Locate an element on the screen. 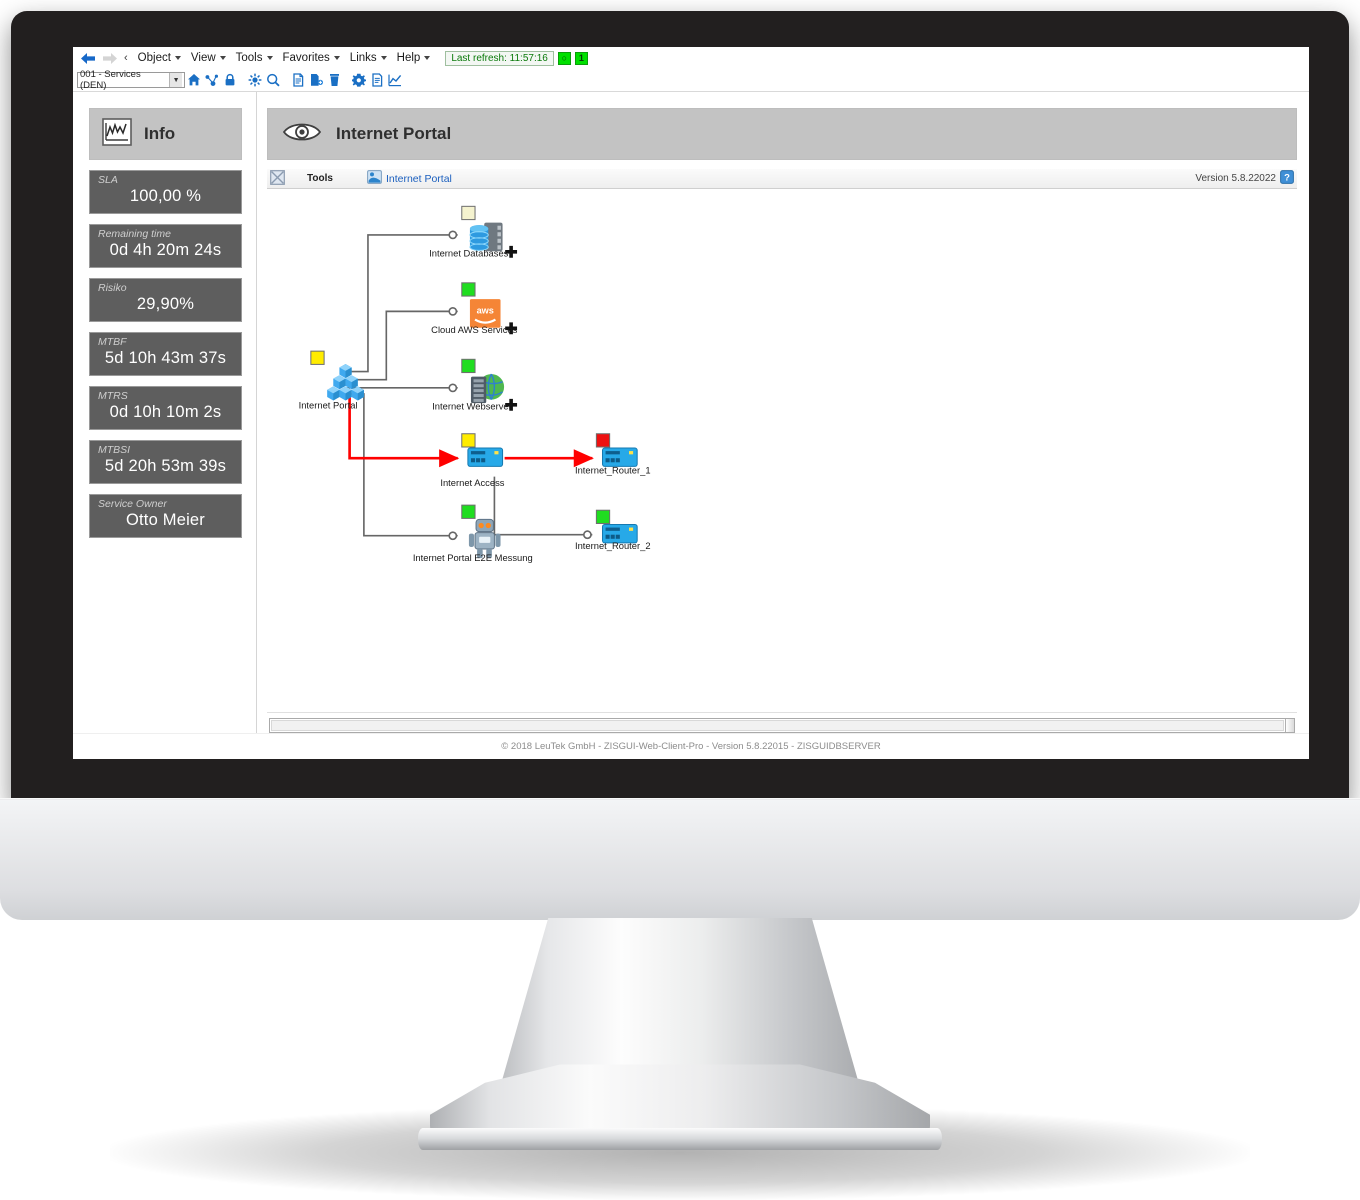  version-label: Version 5.8.22022 is located at coordinates (1235, 178).